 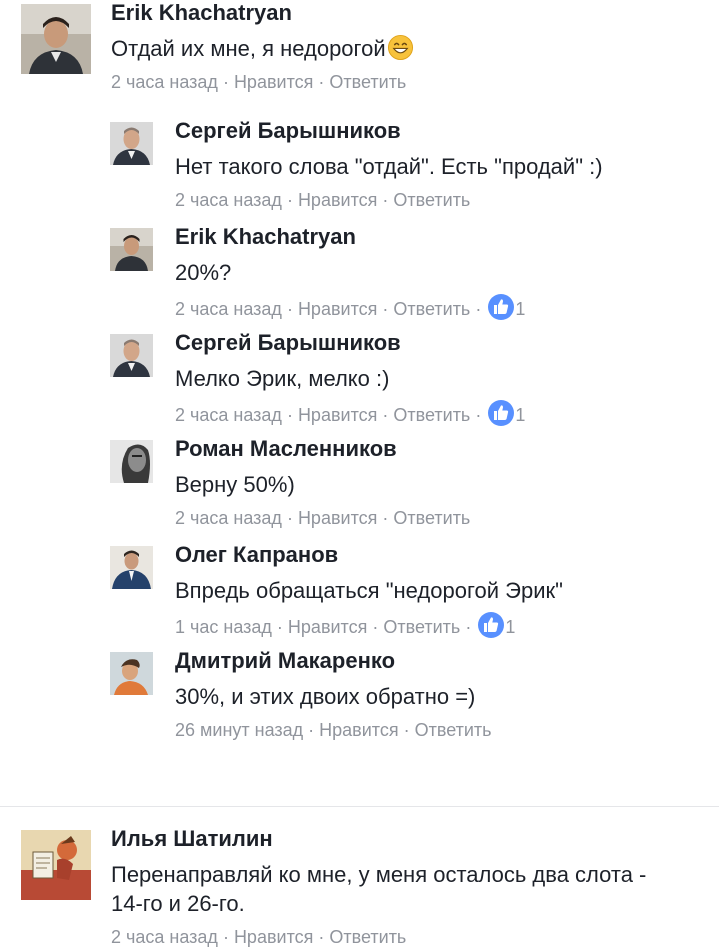 I want to click on comment-text: Отдай их мне, я недорогой, so click(x=262, y=48).